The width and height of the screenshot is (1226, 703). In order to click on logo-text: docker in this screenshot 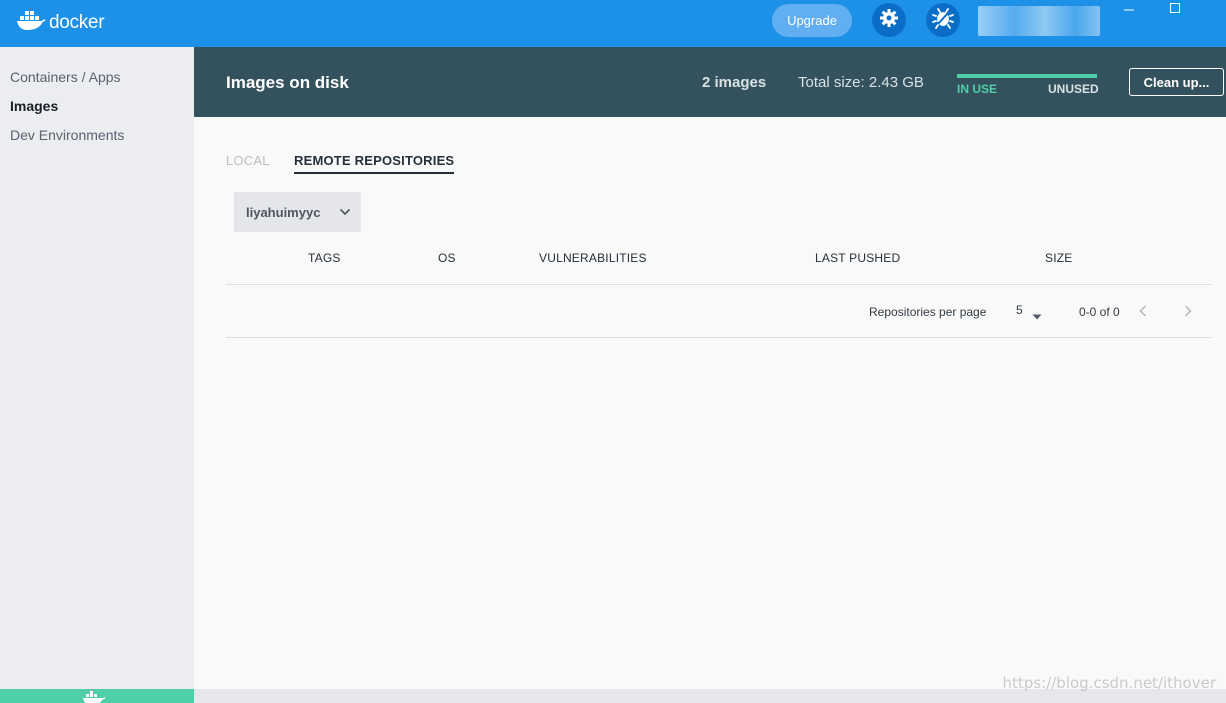, I will do `click(77, 22)`.